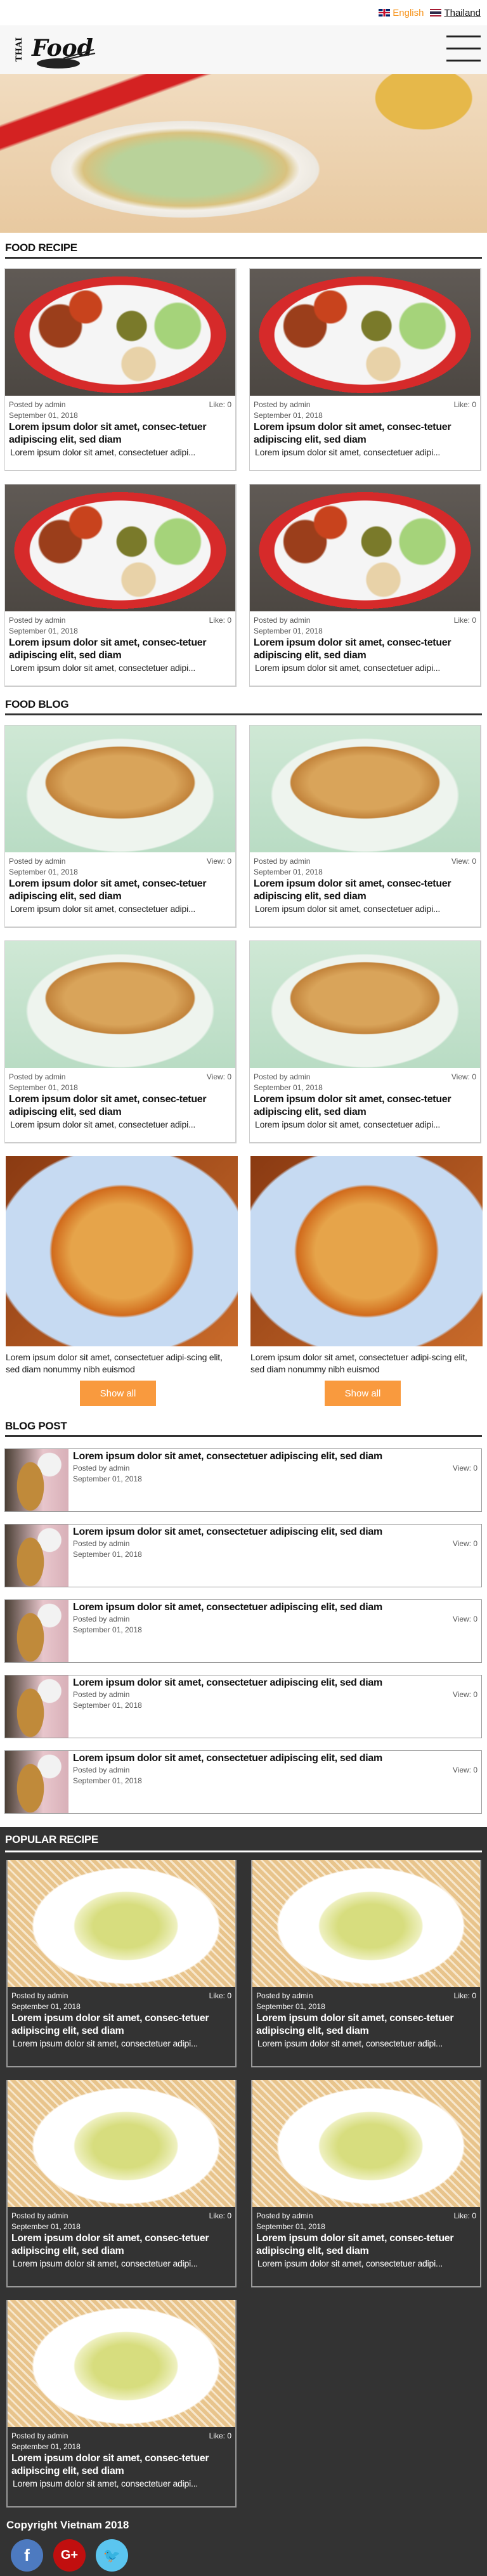  I want to click on section-title-food-recipe: FOOD RECIPE, so click(243, 246).